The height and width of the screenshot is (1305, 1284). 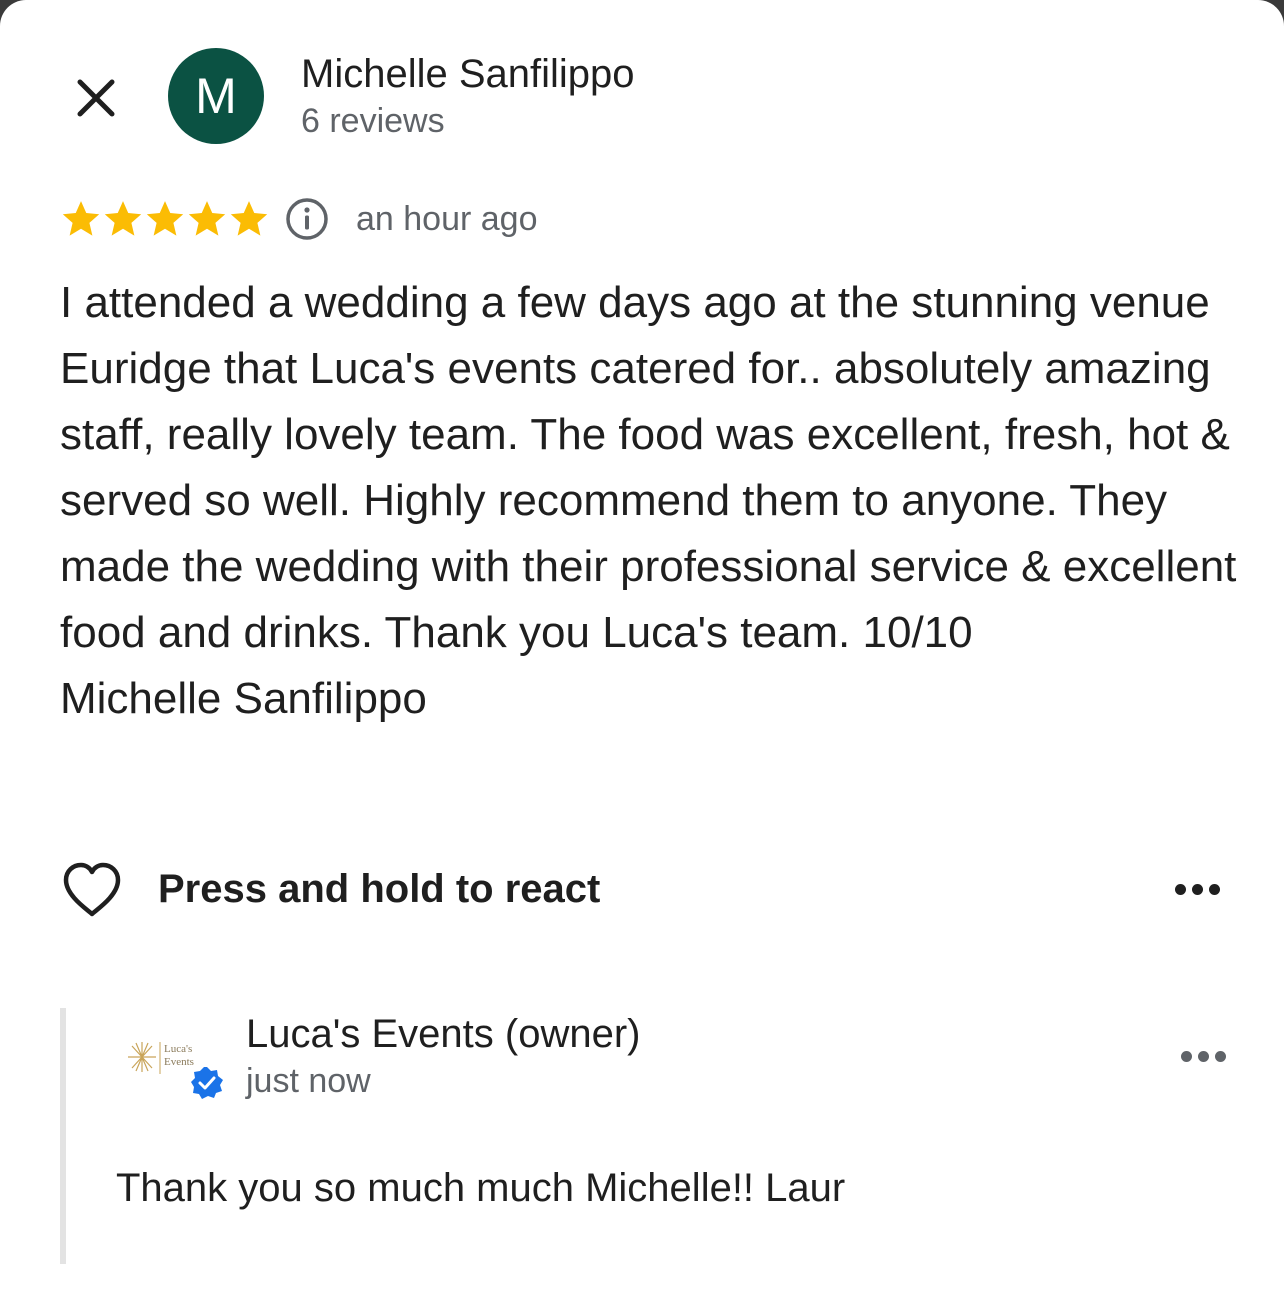 I want to click on reply-more-button, so click(x=1196, y=1056).